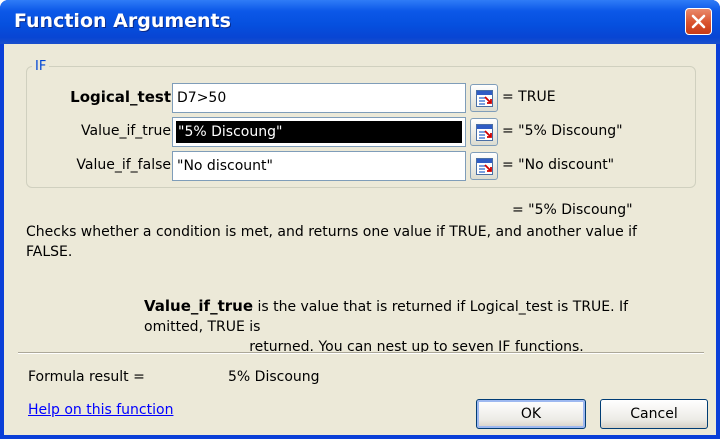 The height and width of the screenshot is (439, 720). Describe the element at coordinates (86, 377) in the screenshot. I see `formula-result-label: Formula result =` at that location.